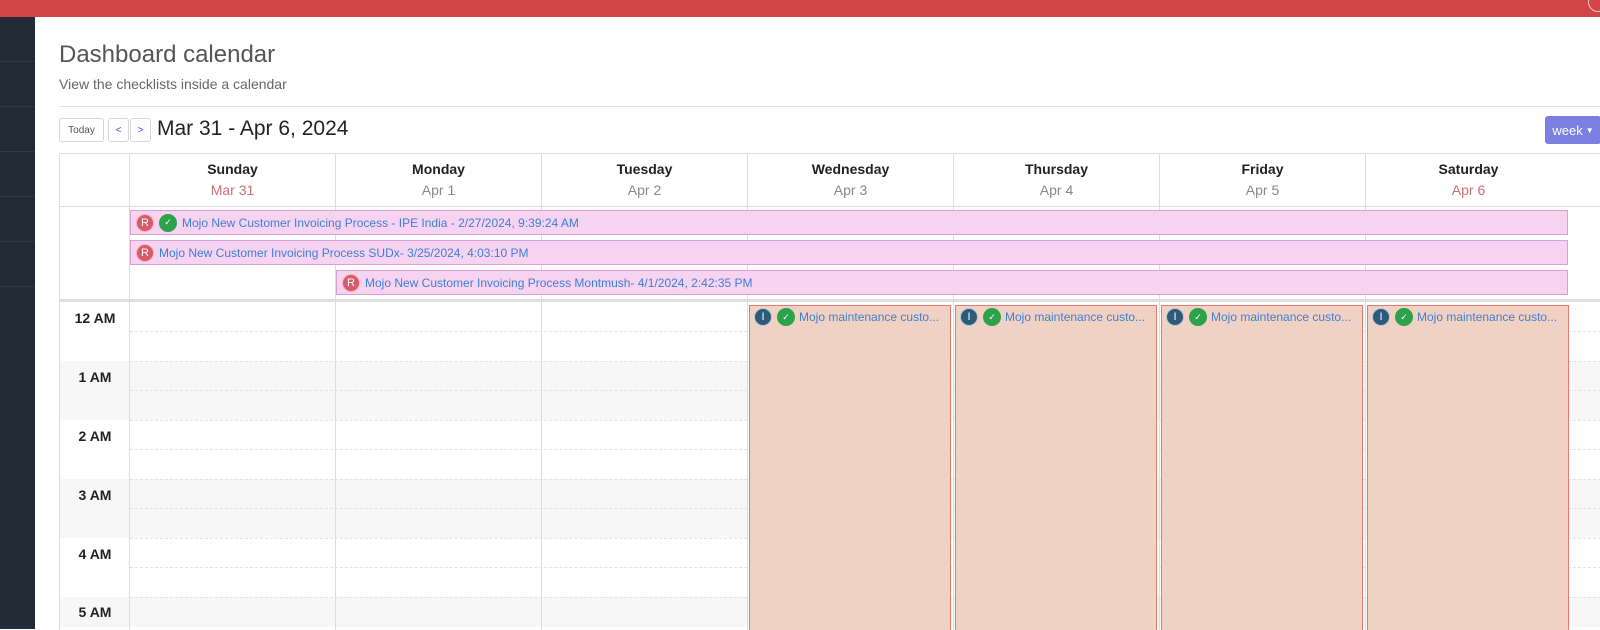 The height and width of the screenshot is (630, 1600). I want to click on page-title: Dashboard calendar, so click(167, 54).